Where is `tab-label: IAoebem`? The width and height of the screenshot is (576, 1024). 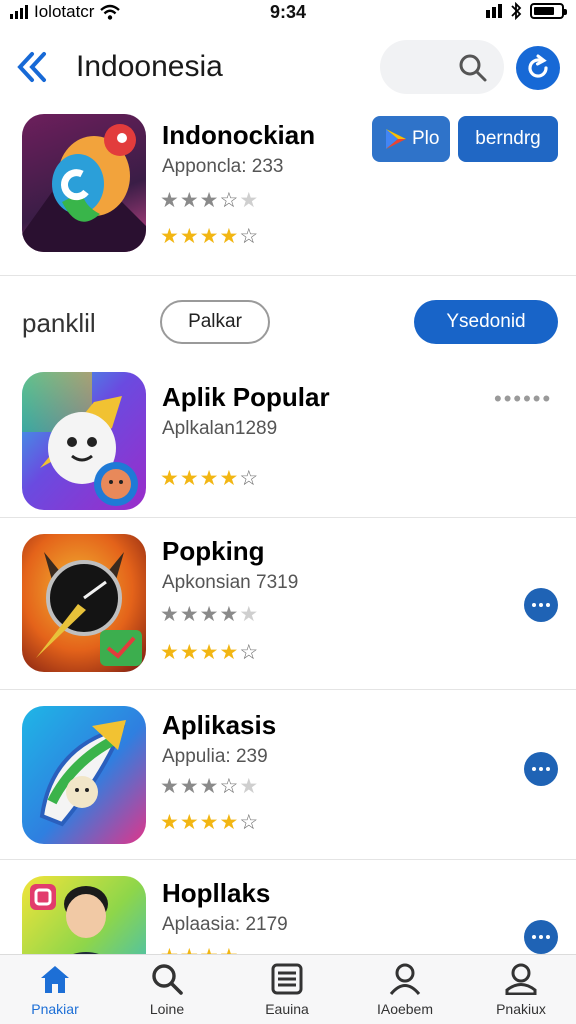
tab-label: IAoebem is located at coordinates (405, 1009).